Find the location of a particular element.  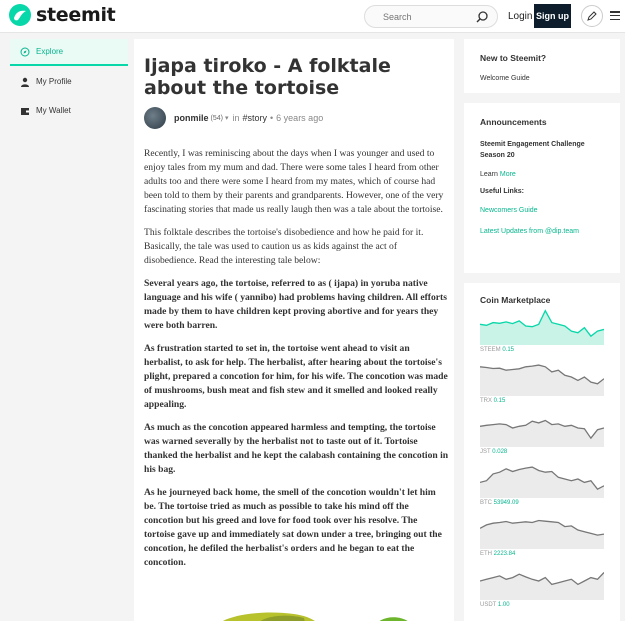

new-to-steemit-heading: New to Steemit? is located at coordinates (513, 58).